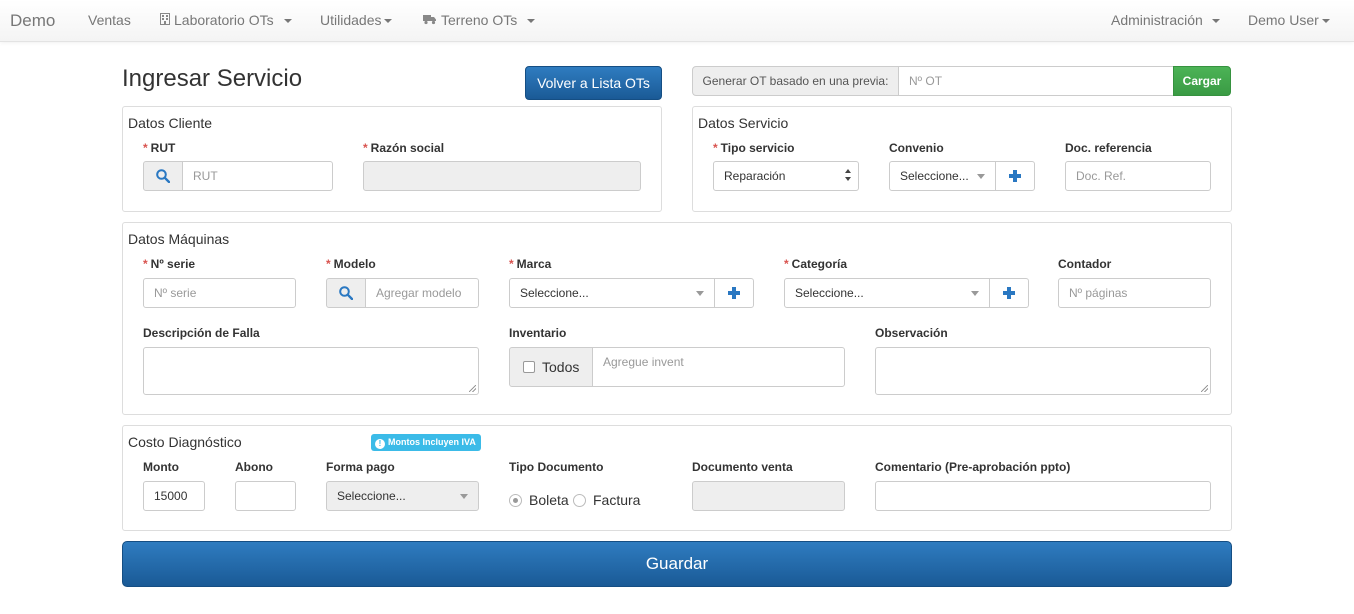 The height and width of the screenshot is (614, 1354). Describe the element at coordinates (360, 467) in the screenshot. I see `forma-pago-label: Forma pago` at that location.